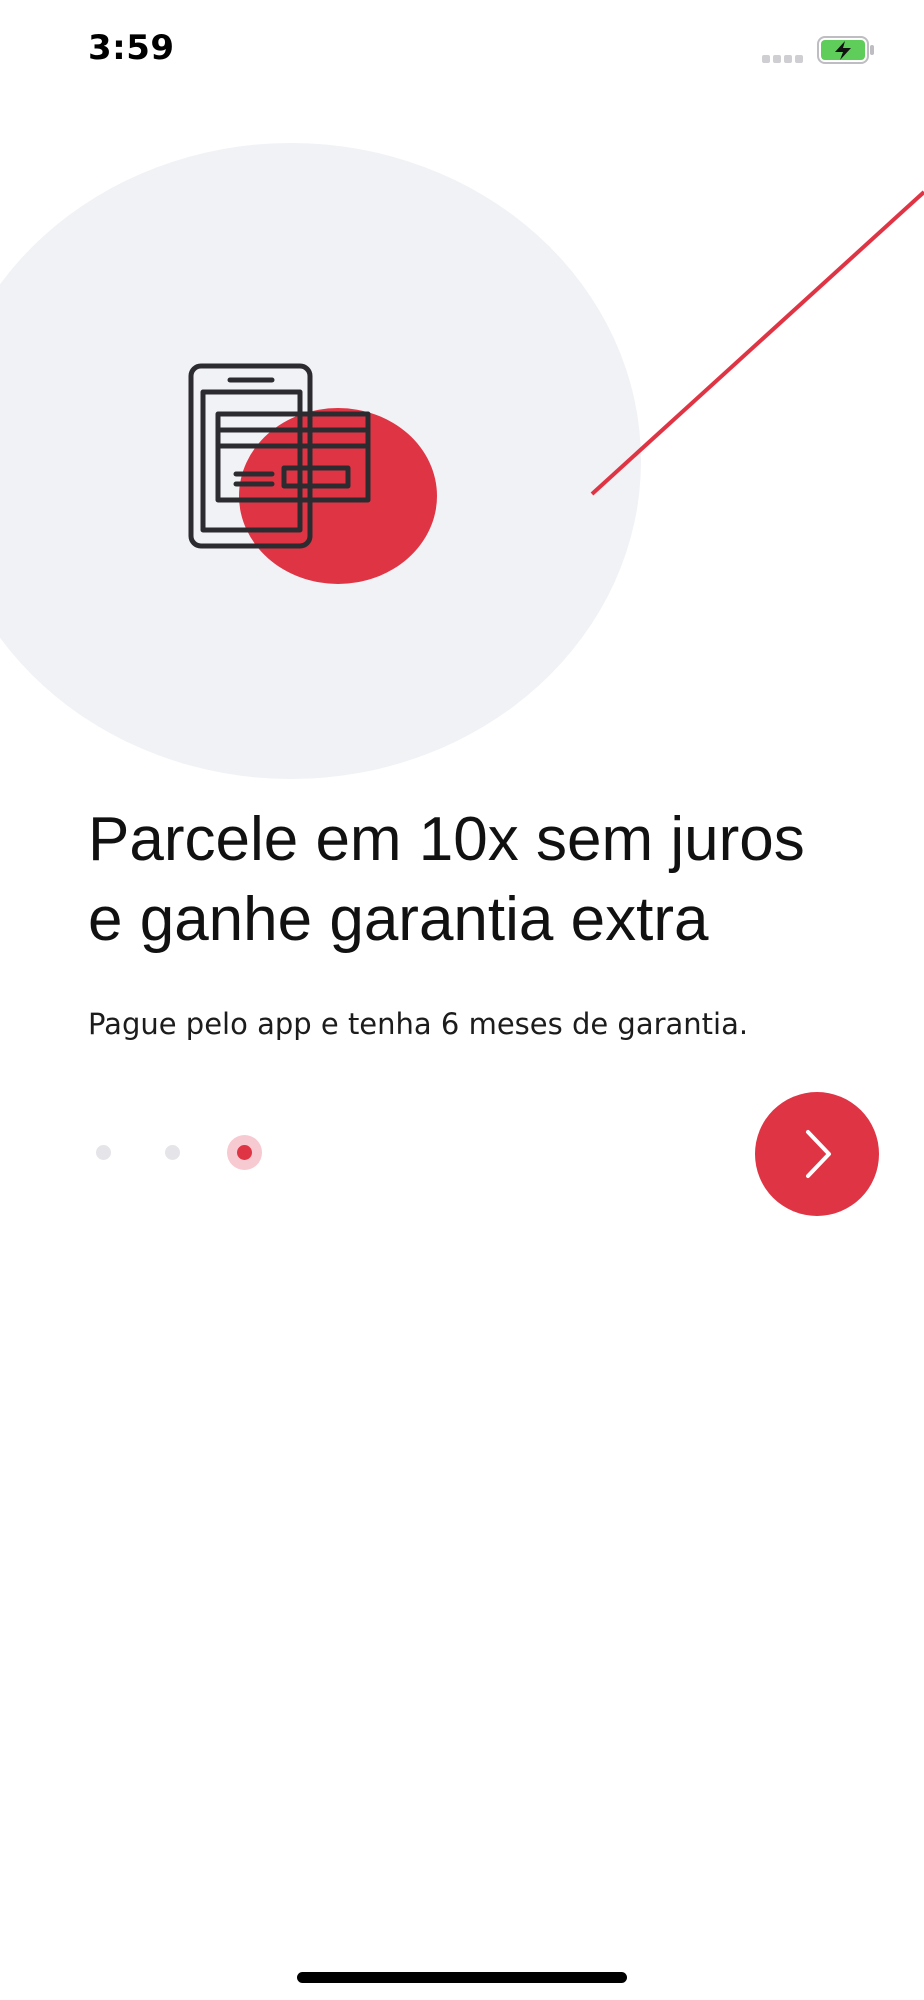 Image resolution: width=924 pixels, height=2000 pixels. What do you see at coordinates (188, 1152) in the screenshot?
I see `page-indicator` at bounding box center [188, 1152].